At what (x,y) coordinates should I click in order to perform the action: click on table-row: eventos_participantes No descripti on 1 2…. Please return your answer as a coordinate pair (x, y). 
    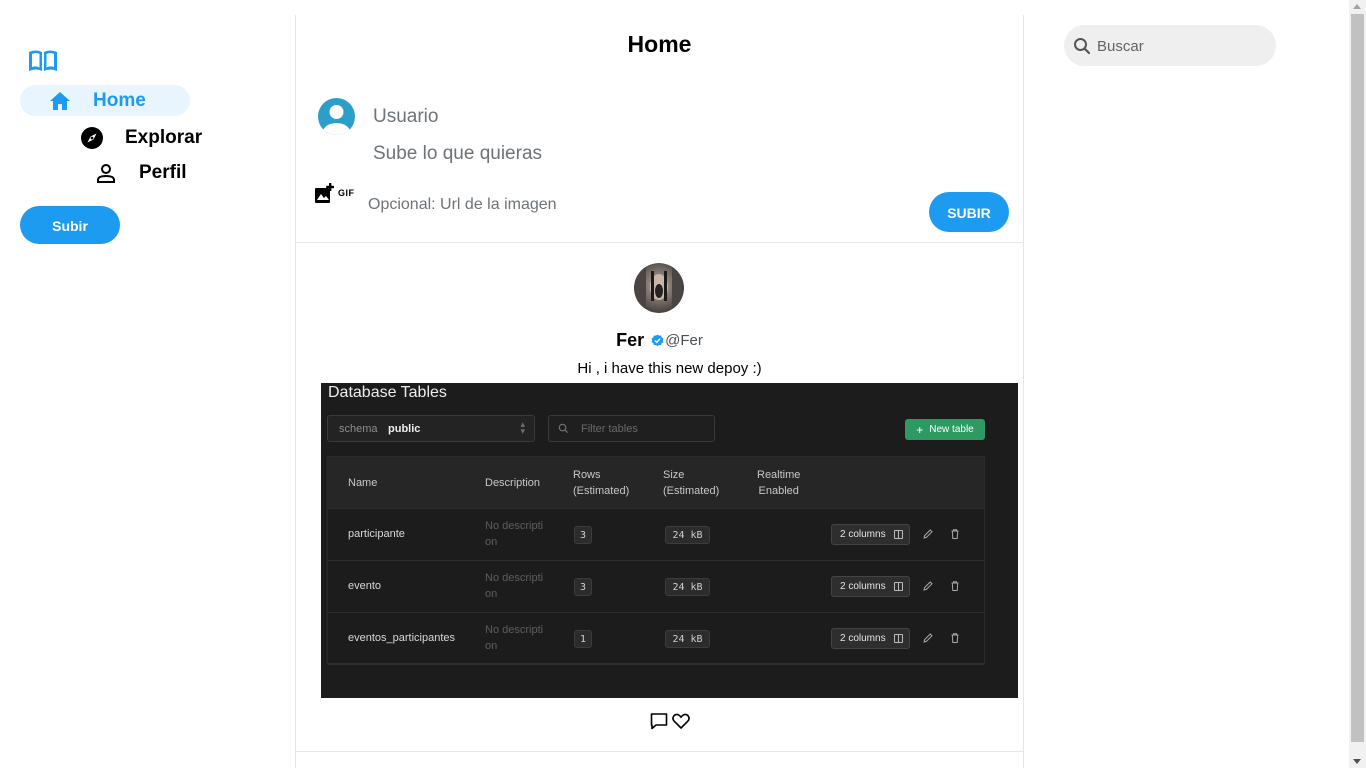
    Looking at the image, I should click on (656, 639).